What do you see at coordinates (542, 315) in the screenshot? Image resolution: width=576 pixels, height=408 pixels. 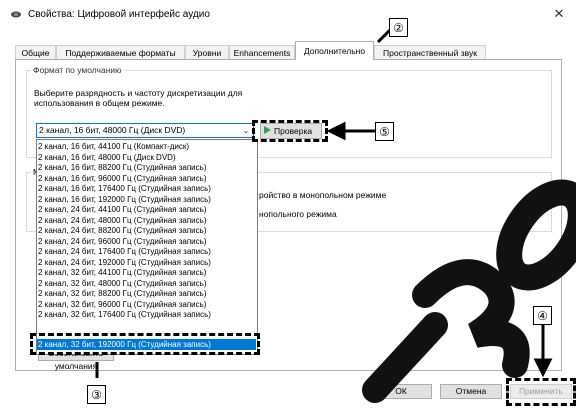 I see `callout-4: ④` at bounding box center [542, 315].